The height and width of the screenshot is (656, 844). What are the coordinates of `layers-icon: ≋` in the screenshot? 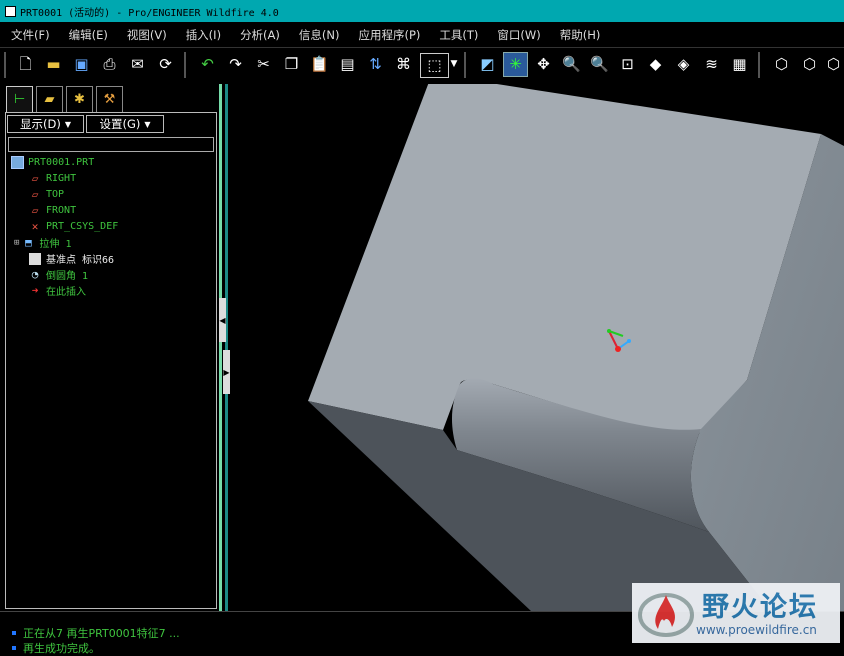 It's located at (711, 64).